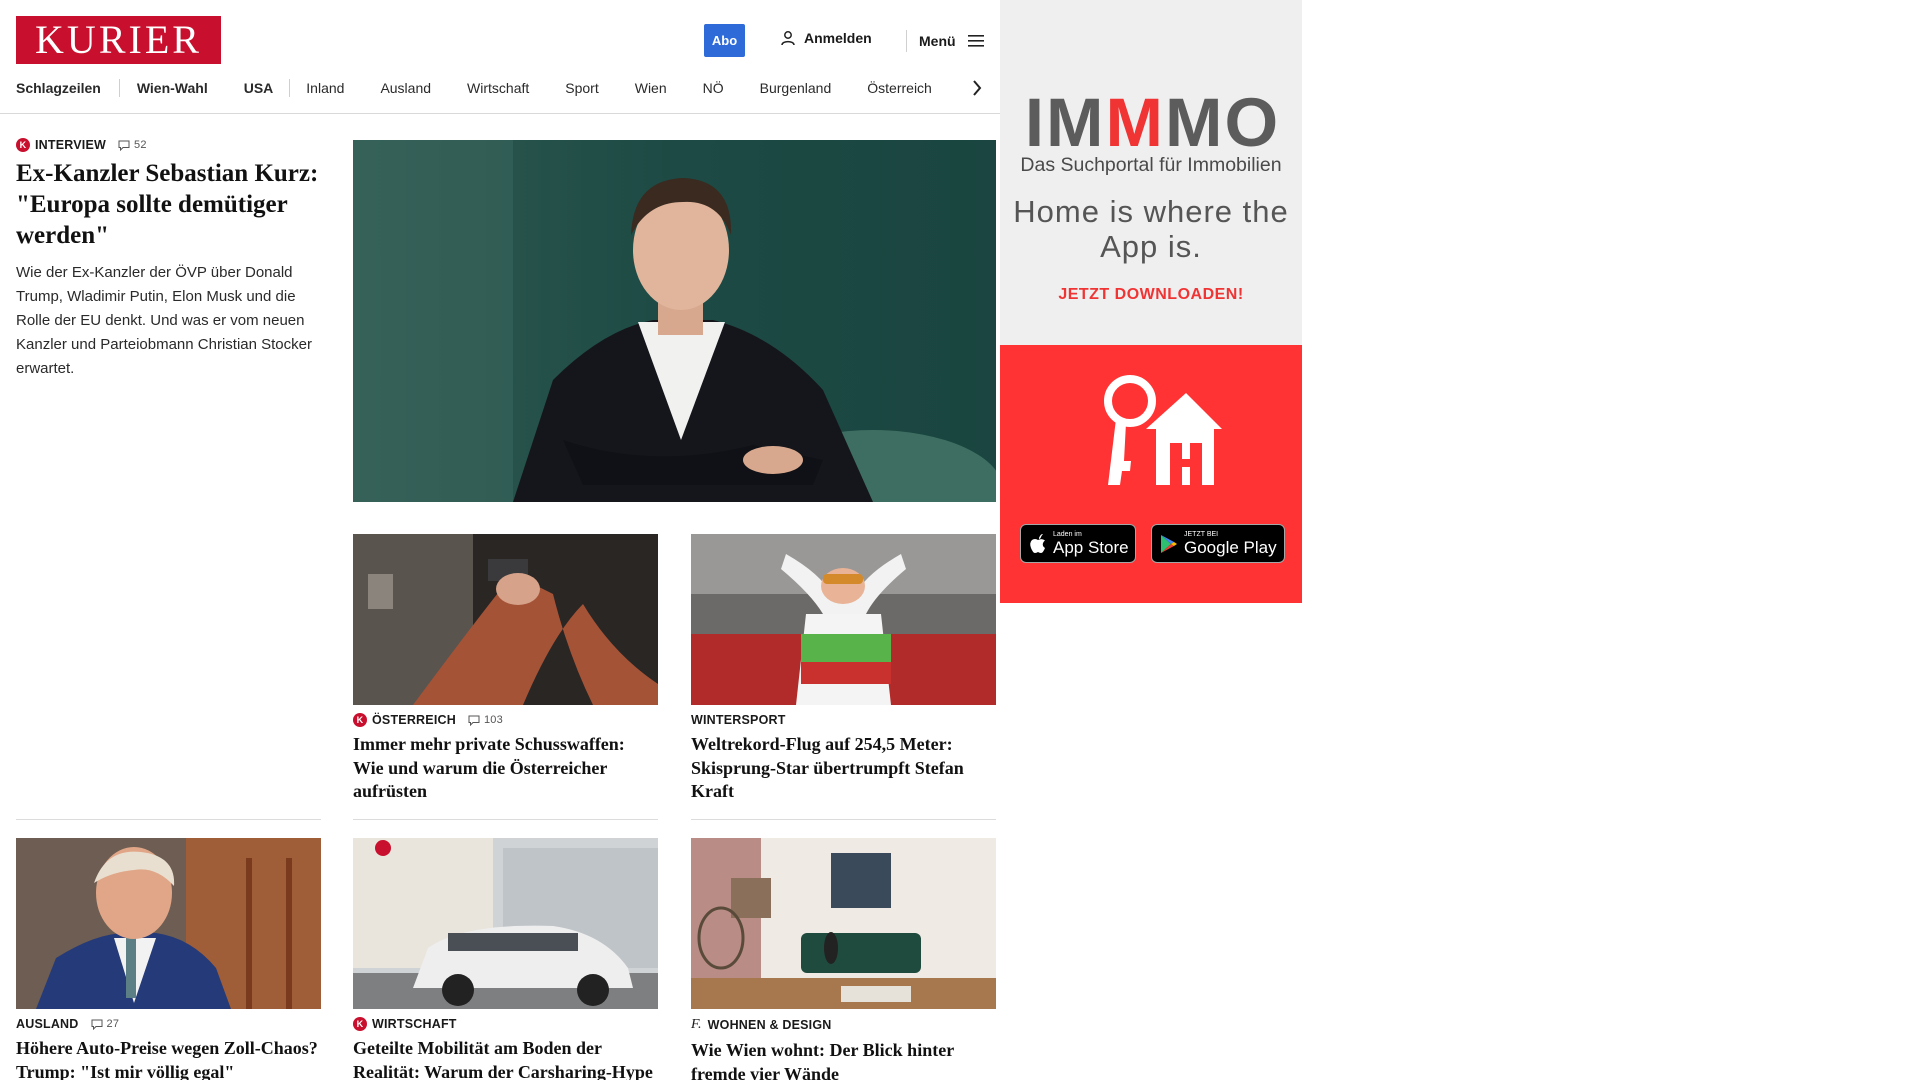 This screenshot has width=1920, height=1080. I want to click on ad-tagline: Das Suchportal für Immobilien, so click(1151, 165).